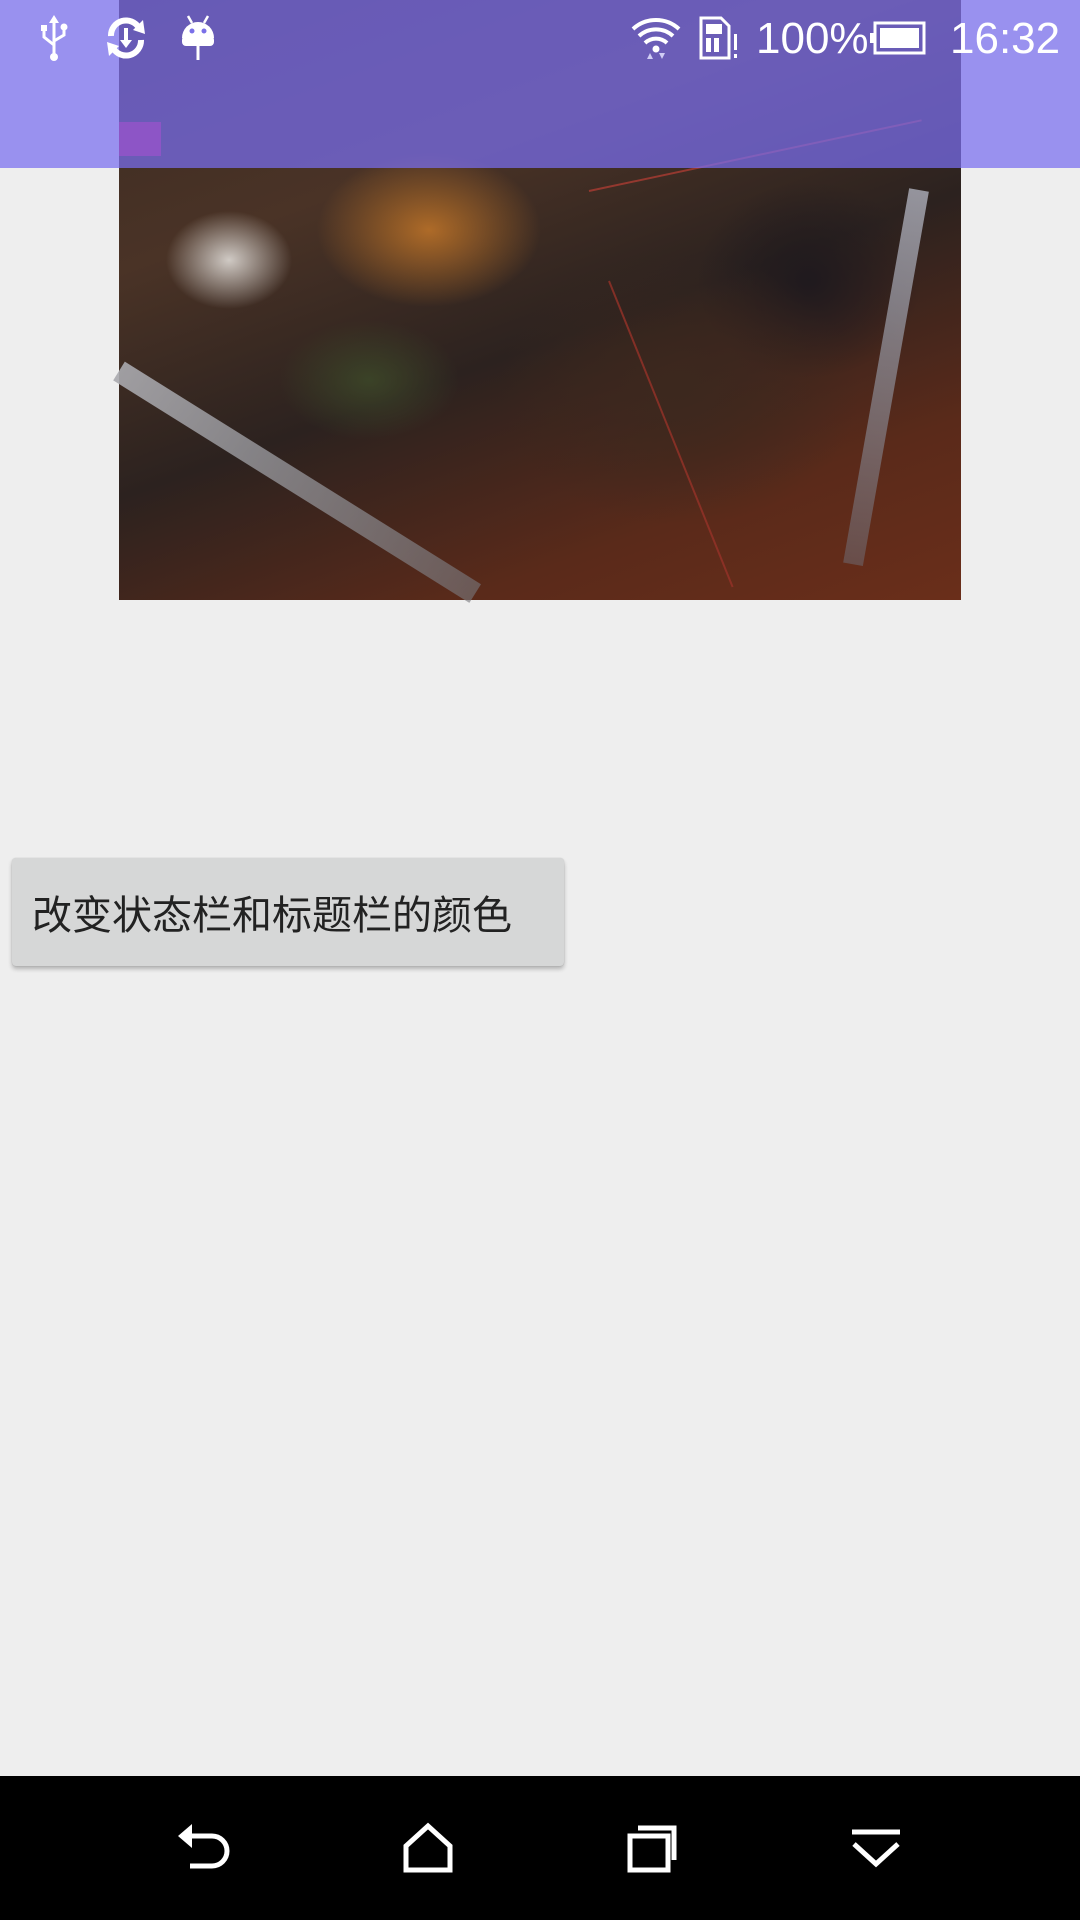 This screenshot has width=1080, height=1920. I want to click on wifi-icon, so click(656, 38).